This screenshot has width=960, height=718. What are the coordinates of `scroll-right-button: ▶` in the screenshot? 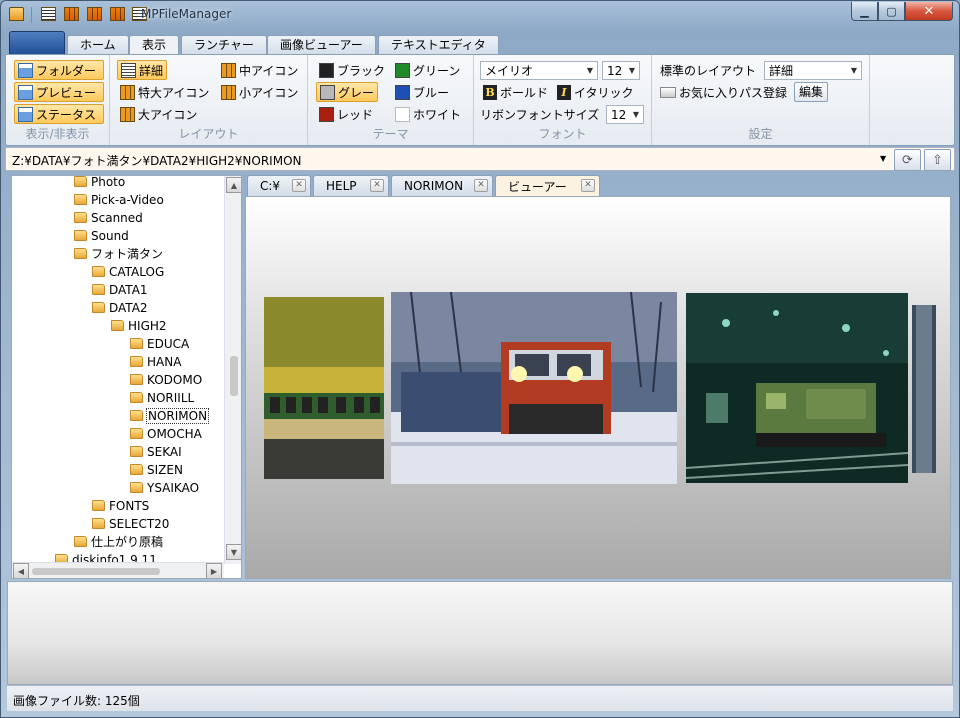 It's located at (214, 570).